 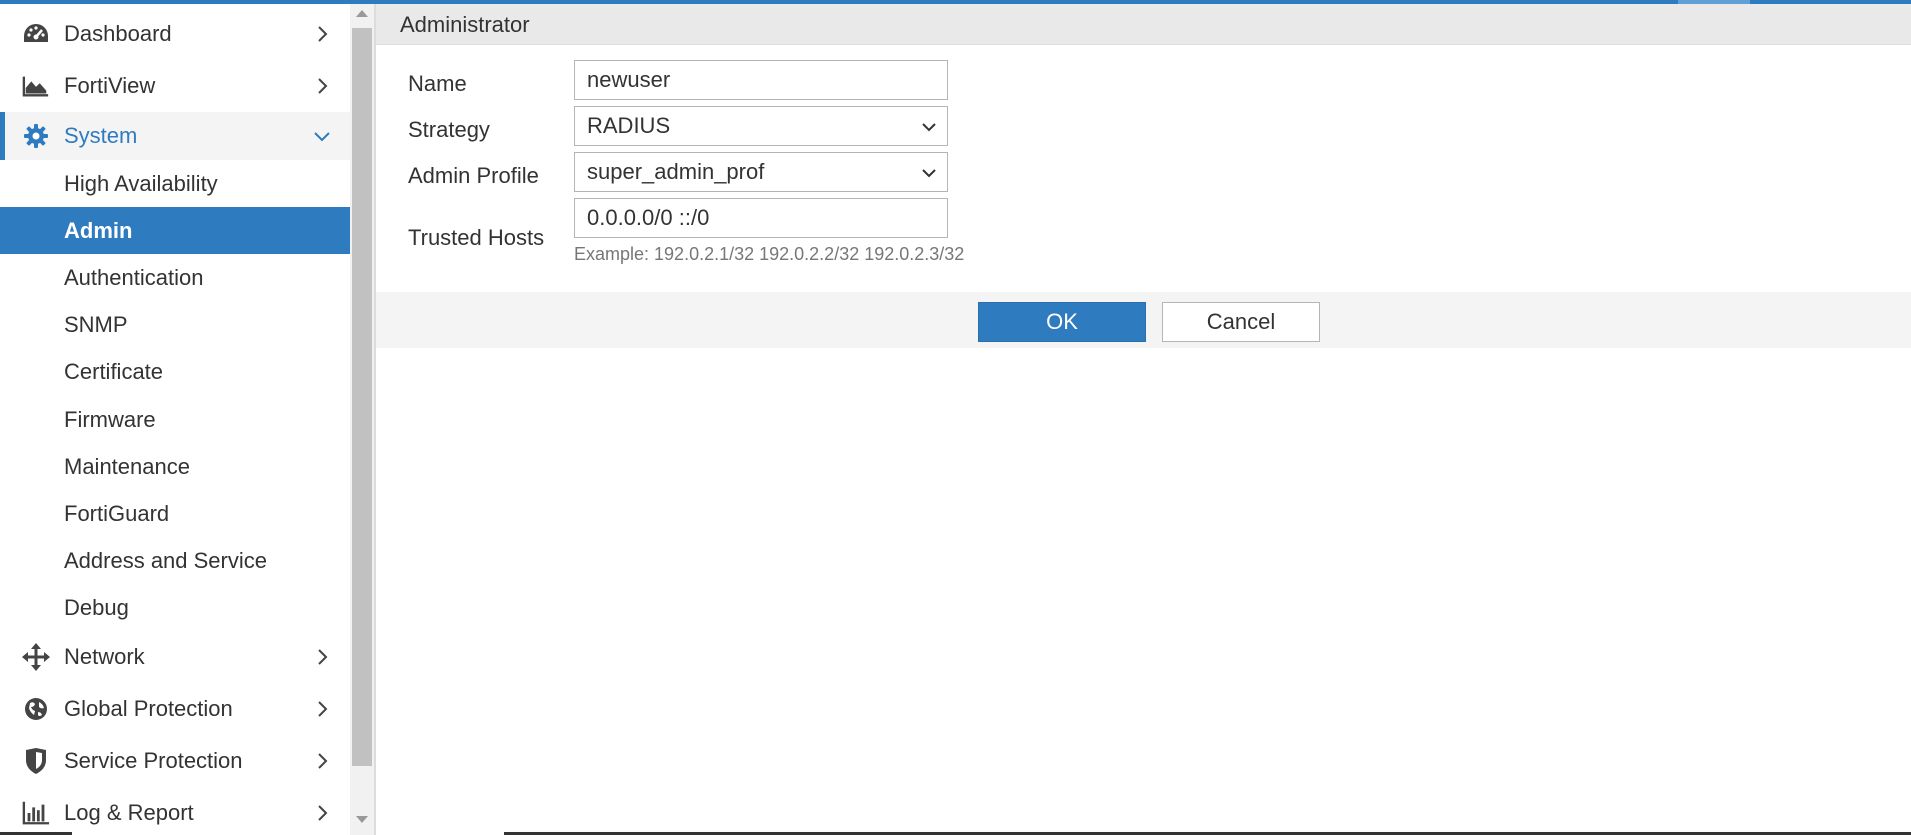 I want to click on sidebar-subitem-label: Maintenance, so click(x=127, y=466).